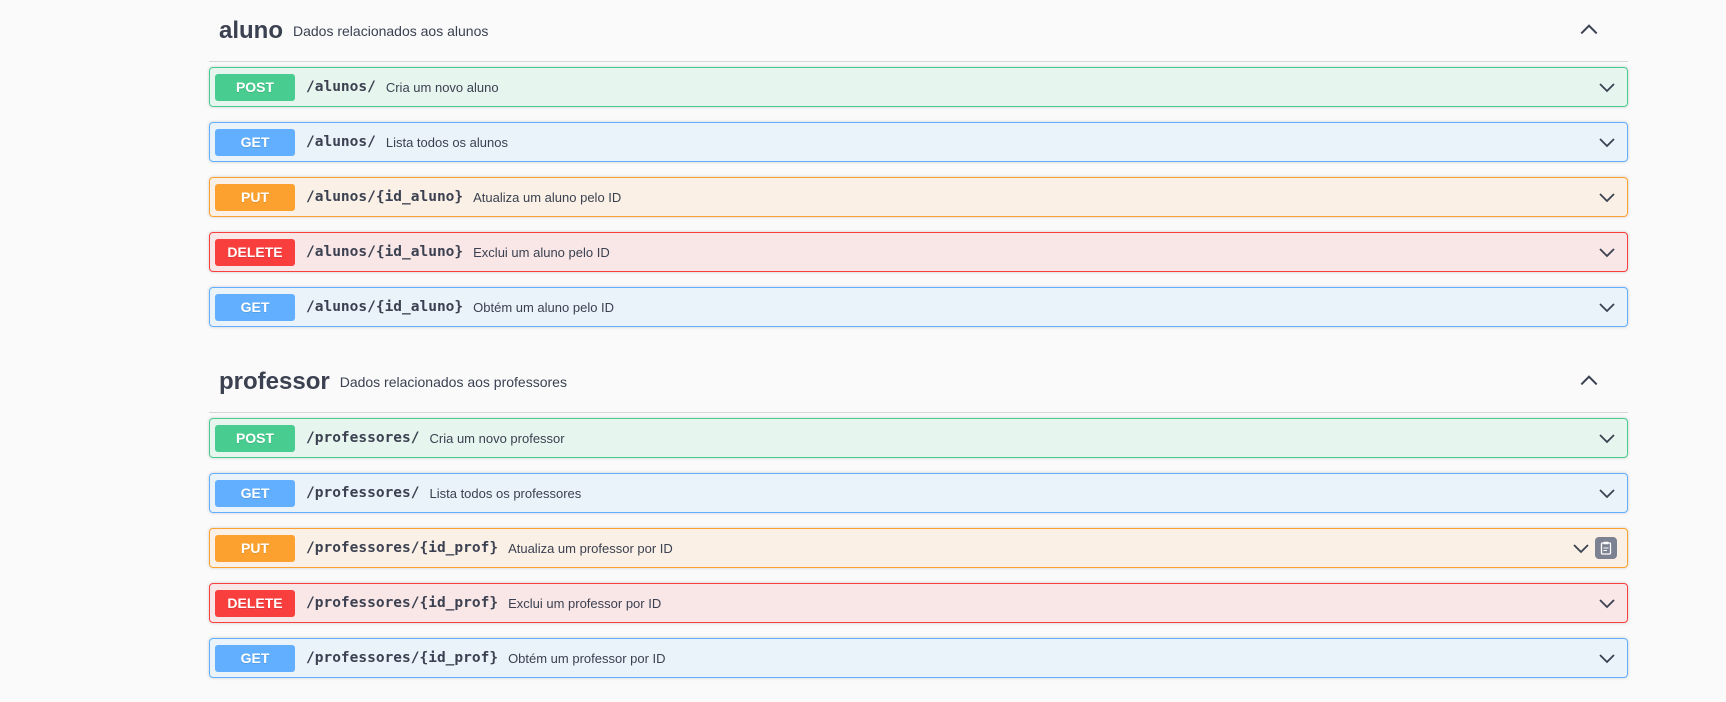 The image size is (1726, 702). I want to click on operation-summary: Obtém um aluno pelo ID, so click(544, 307).